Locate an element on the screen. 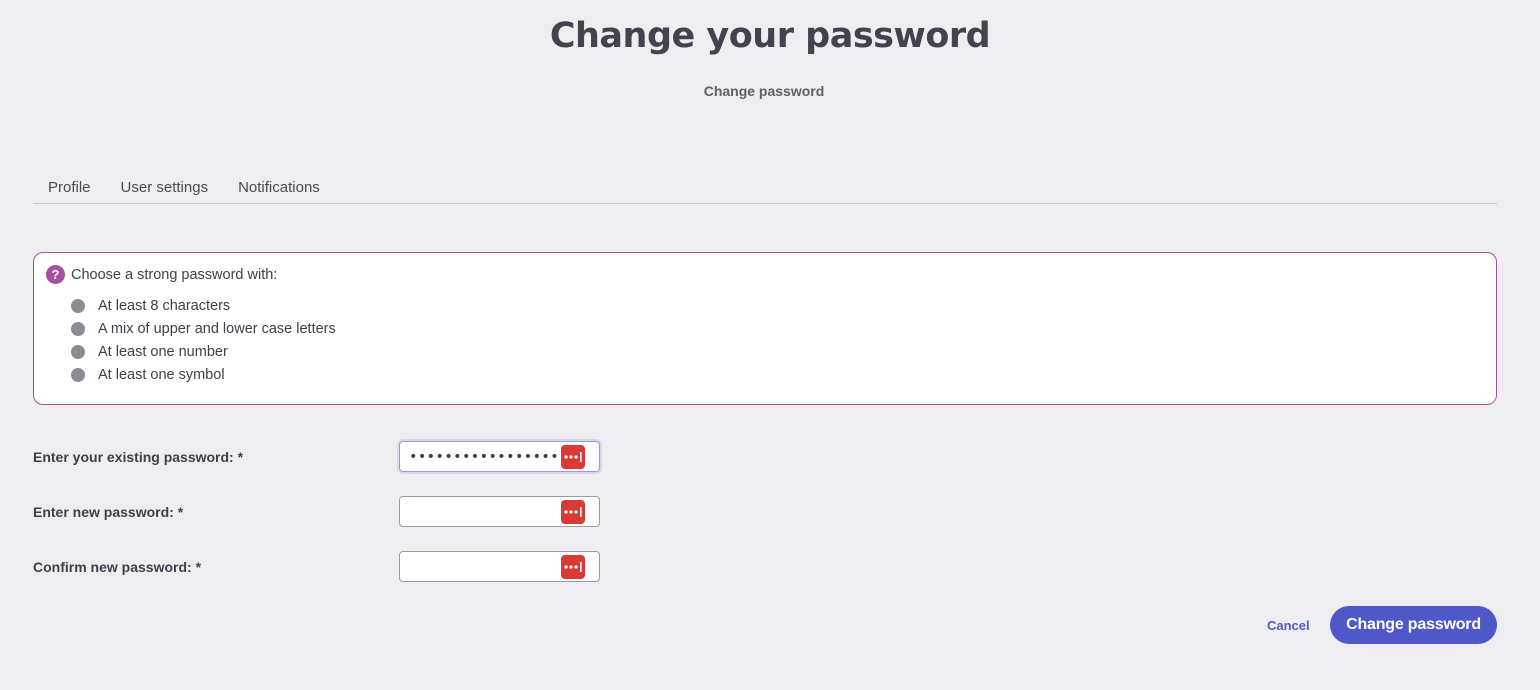 The width and height of the screenshot is (1540, 690). tab-profile: Profile is located at coordinates (69, 186).